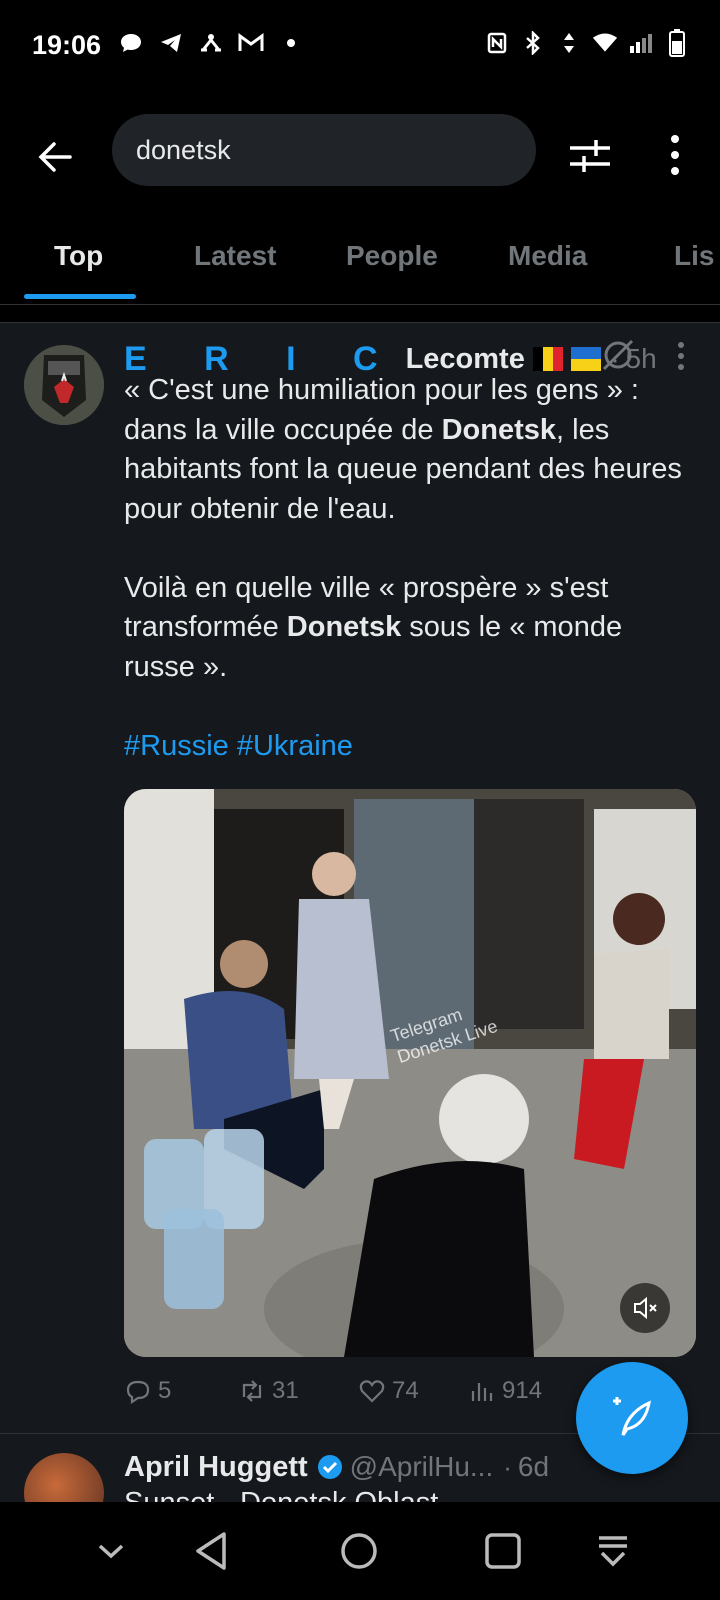 Image resolution: width=720 pixels, height=1600 pixels. Describe the element at coordinates (324, 150) in the screenshot. I see `search-input: donetsk` at that location.